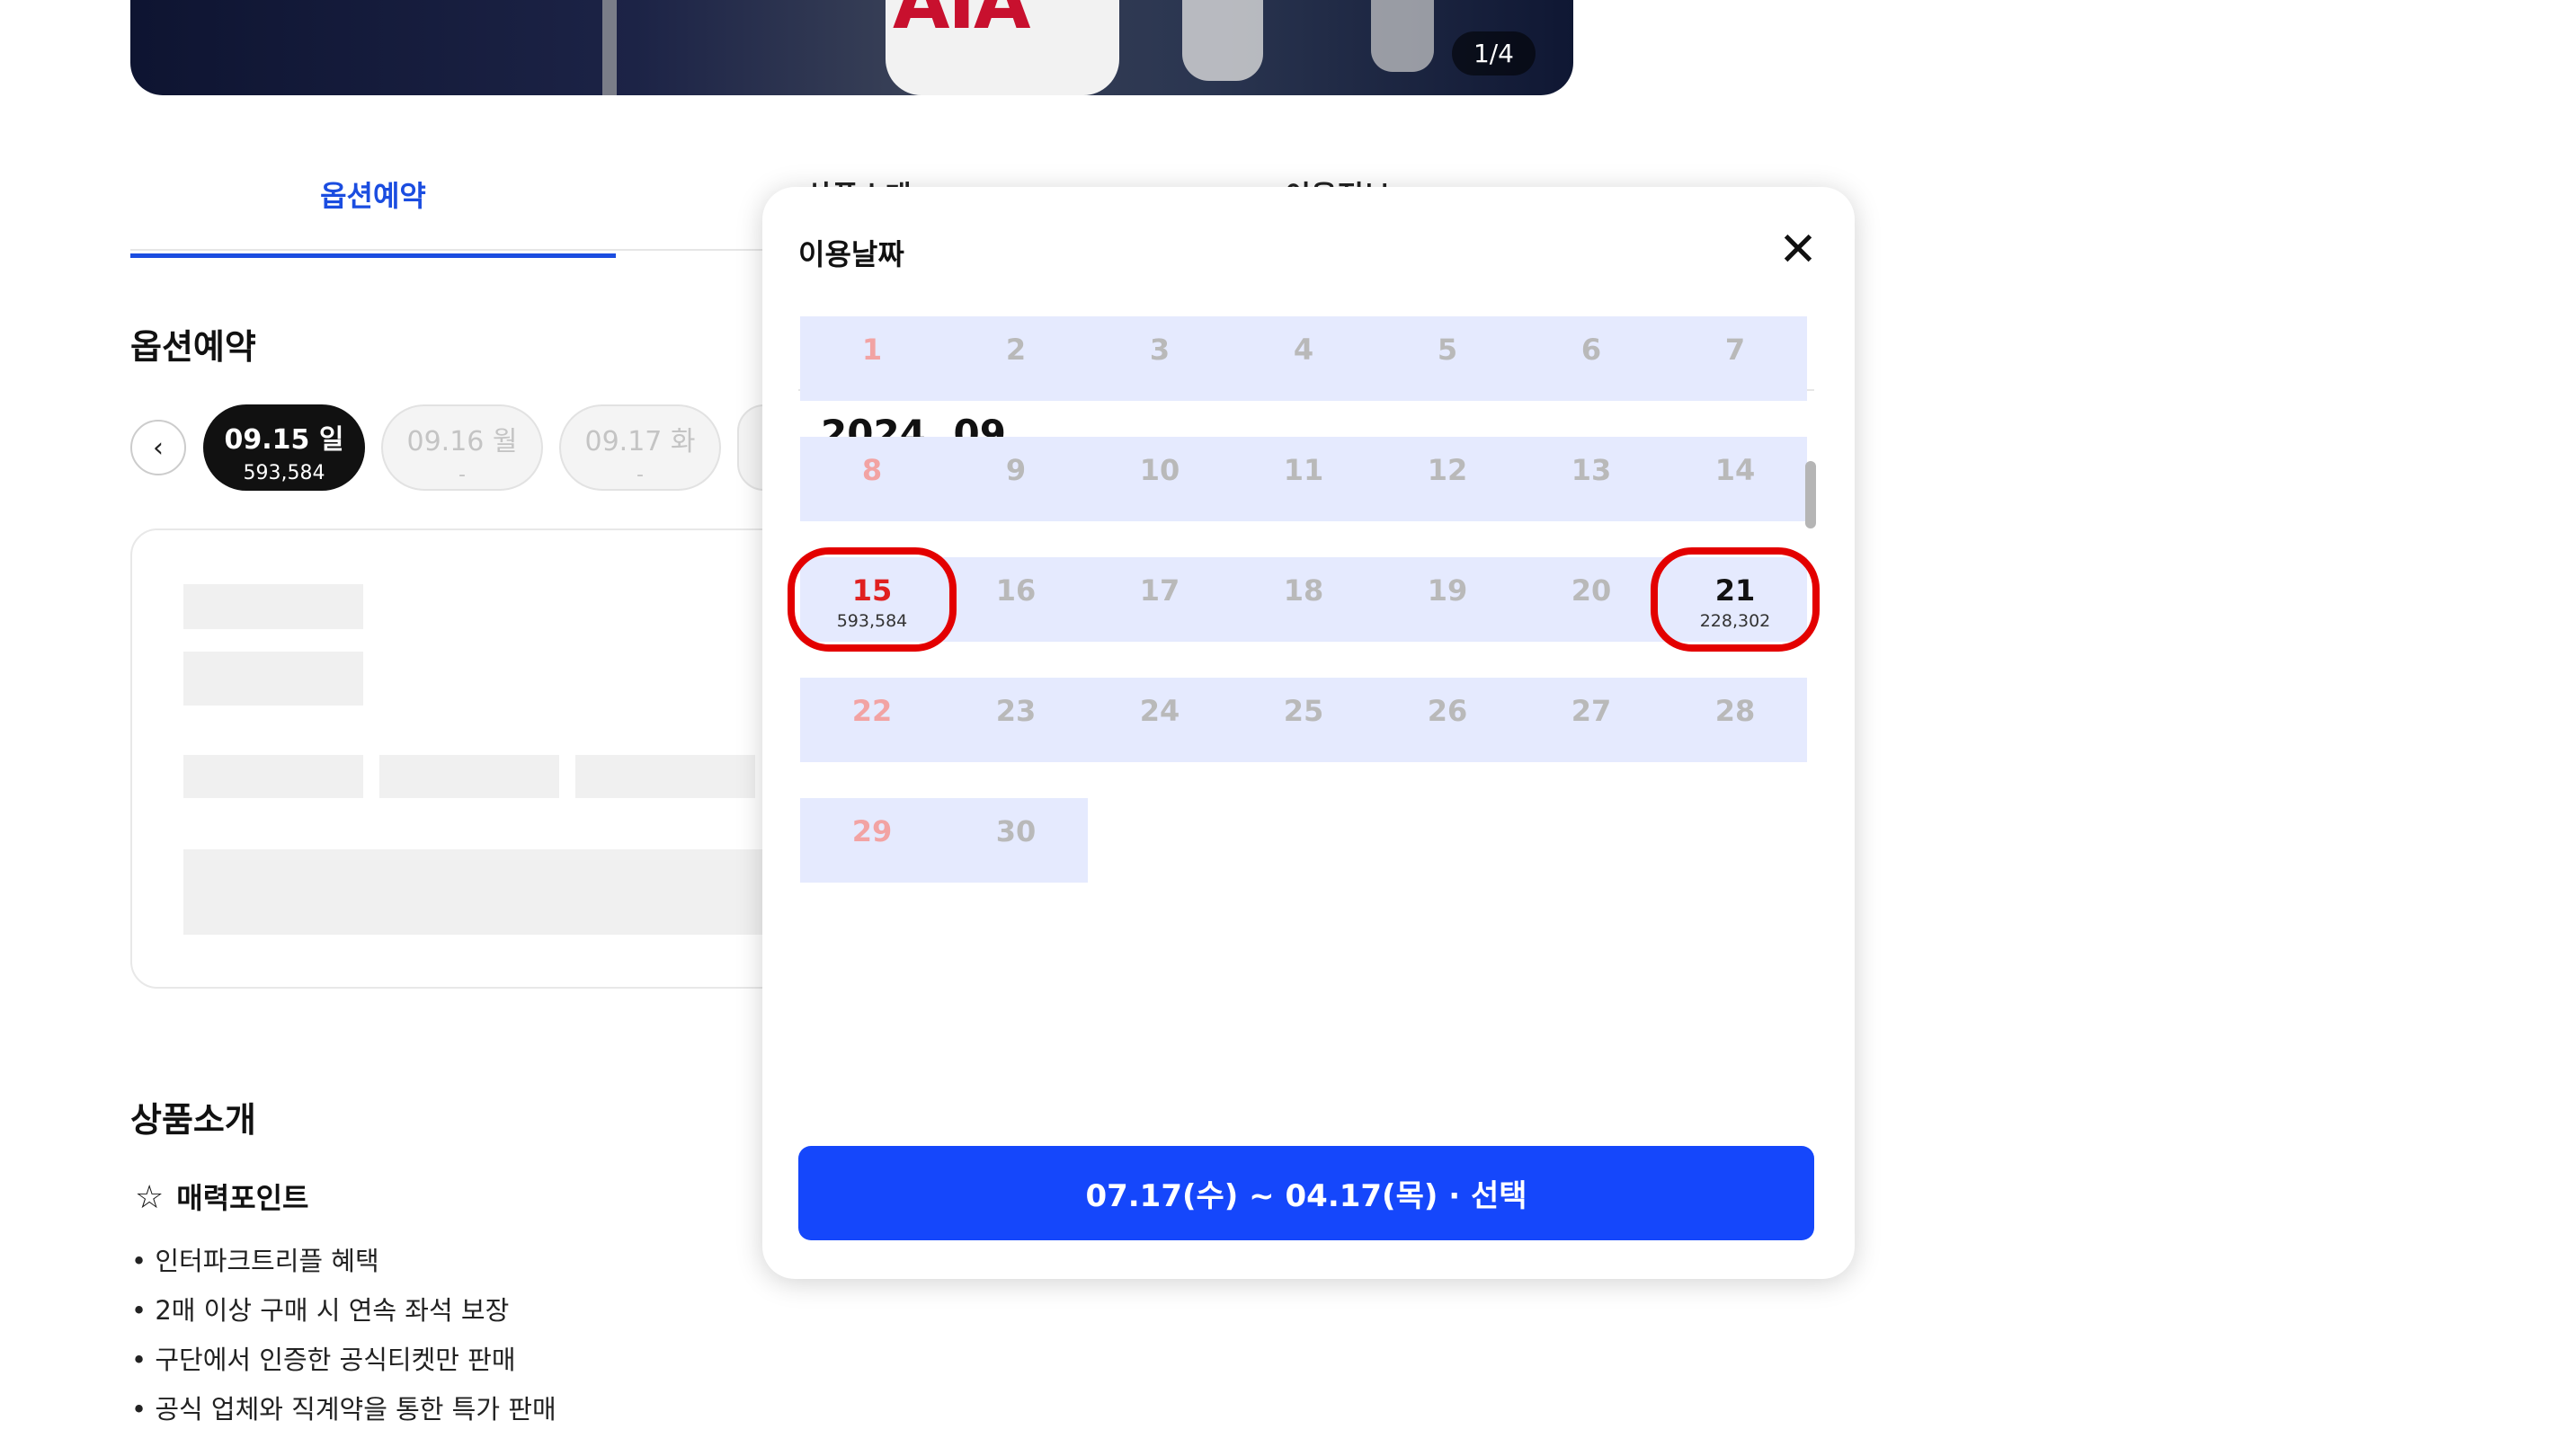 This screenshot has width=2555, height=1456. I want to click on date-pill-label: 09.16 월, so click(462, 442).